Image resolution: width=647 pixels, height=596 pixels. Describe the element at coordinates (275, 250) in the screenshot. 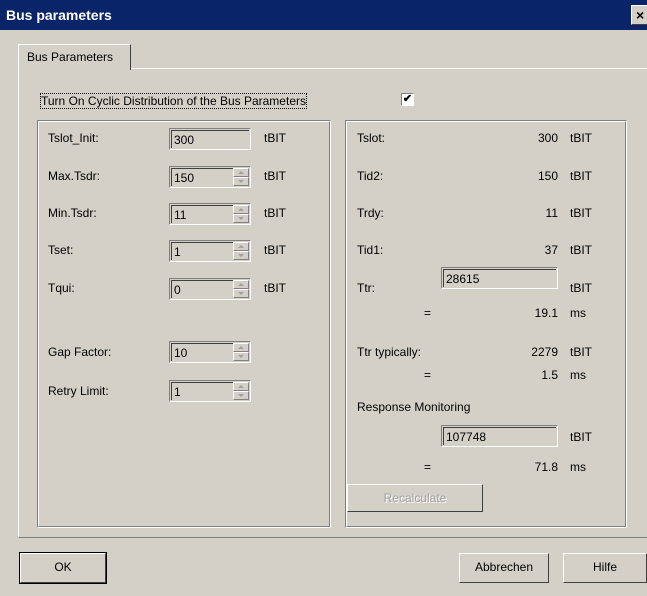

I see `tset-unit: tBIT` at that location.